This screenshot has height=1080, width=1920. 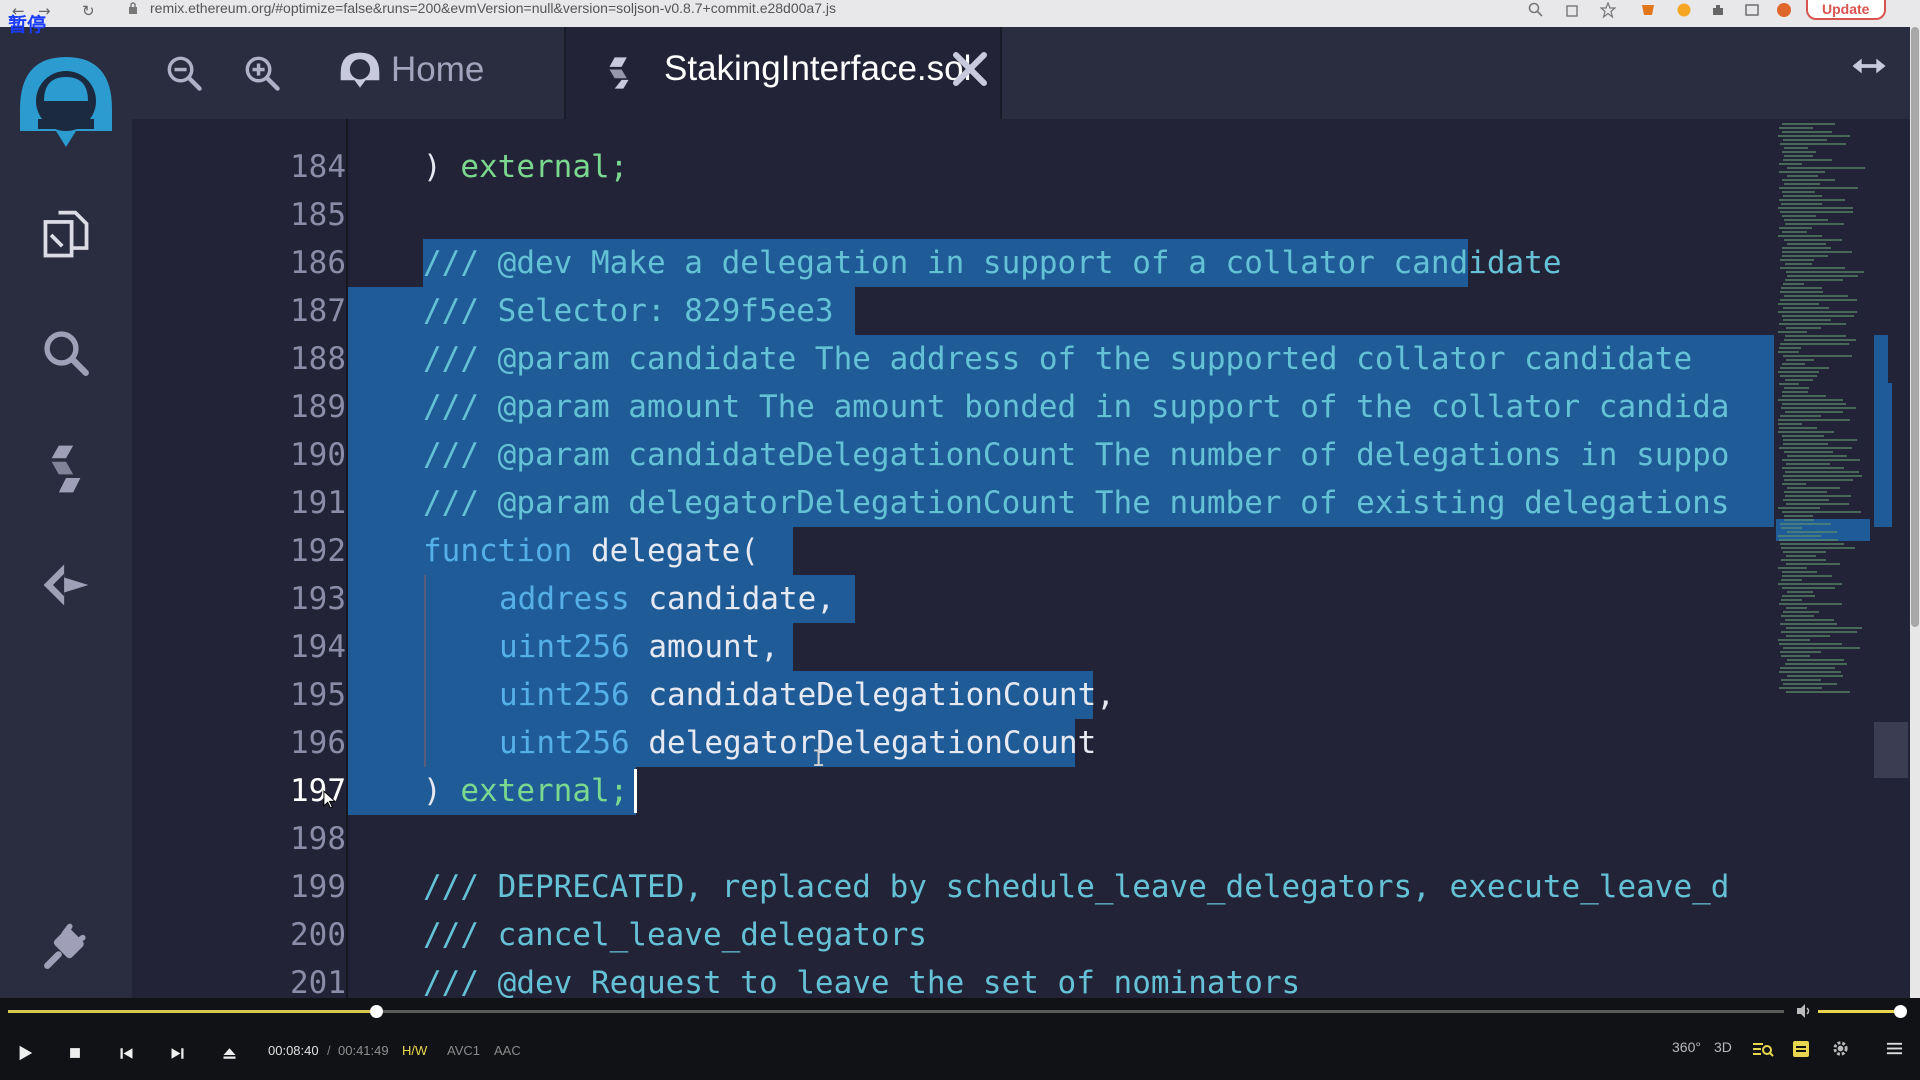 I want to click on stop-button, so click(x=75, y=1053).